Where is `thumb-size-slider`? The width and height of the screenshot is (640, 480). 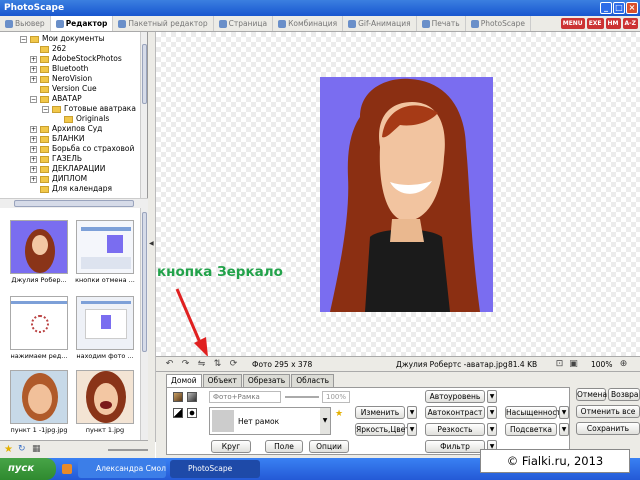 thumb-size-slider is located at coordinates (128, 450).